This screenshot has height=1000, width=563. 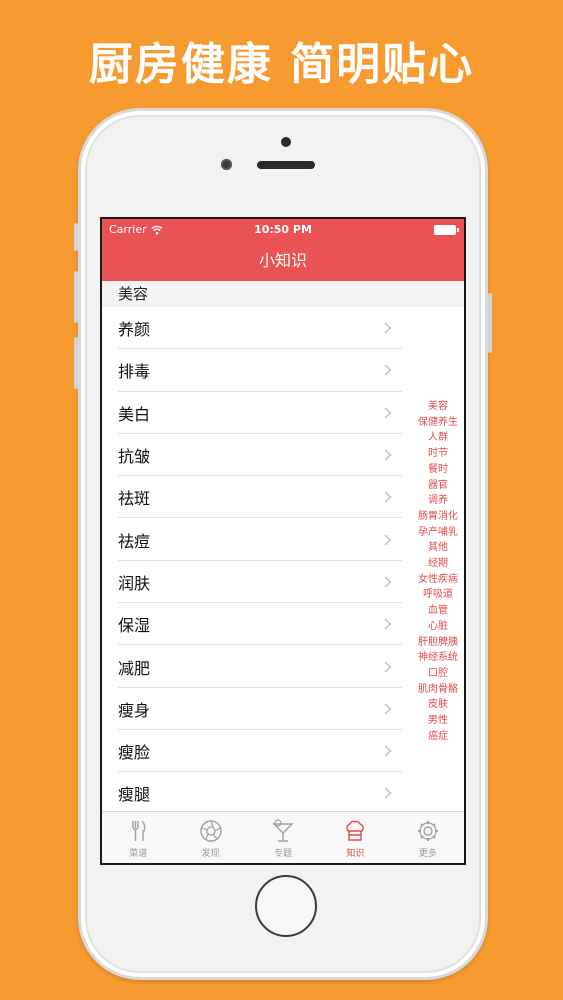 I want to click on list-item: 瘦脸, so click(x=252, y=751).